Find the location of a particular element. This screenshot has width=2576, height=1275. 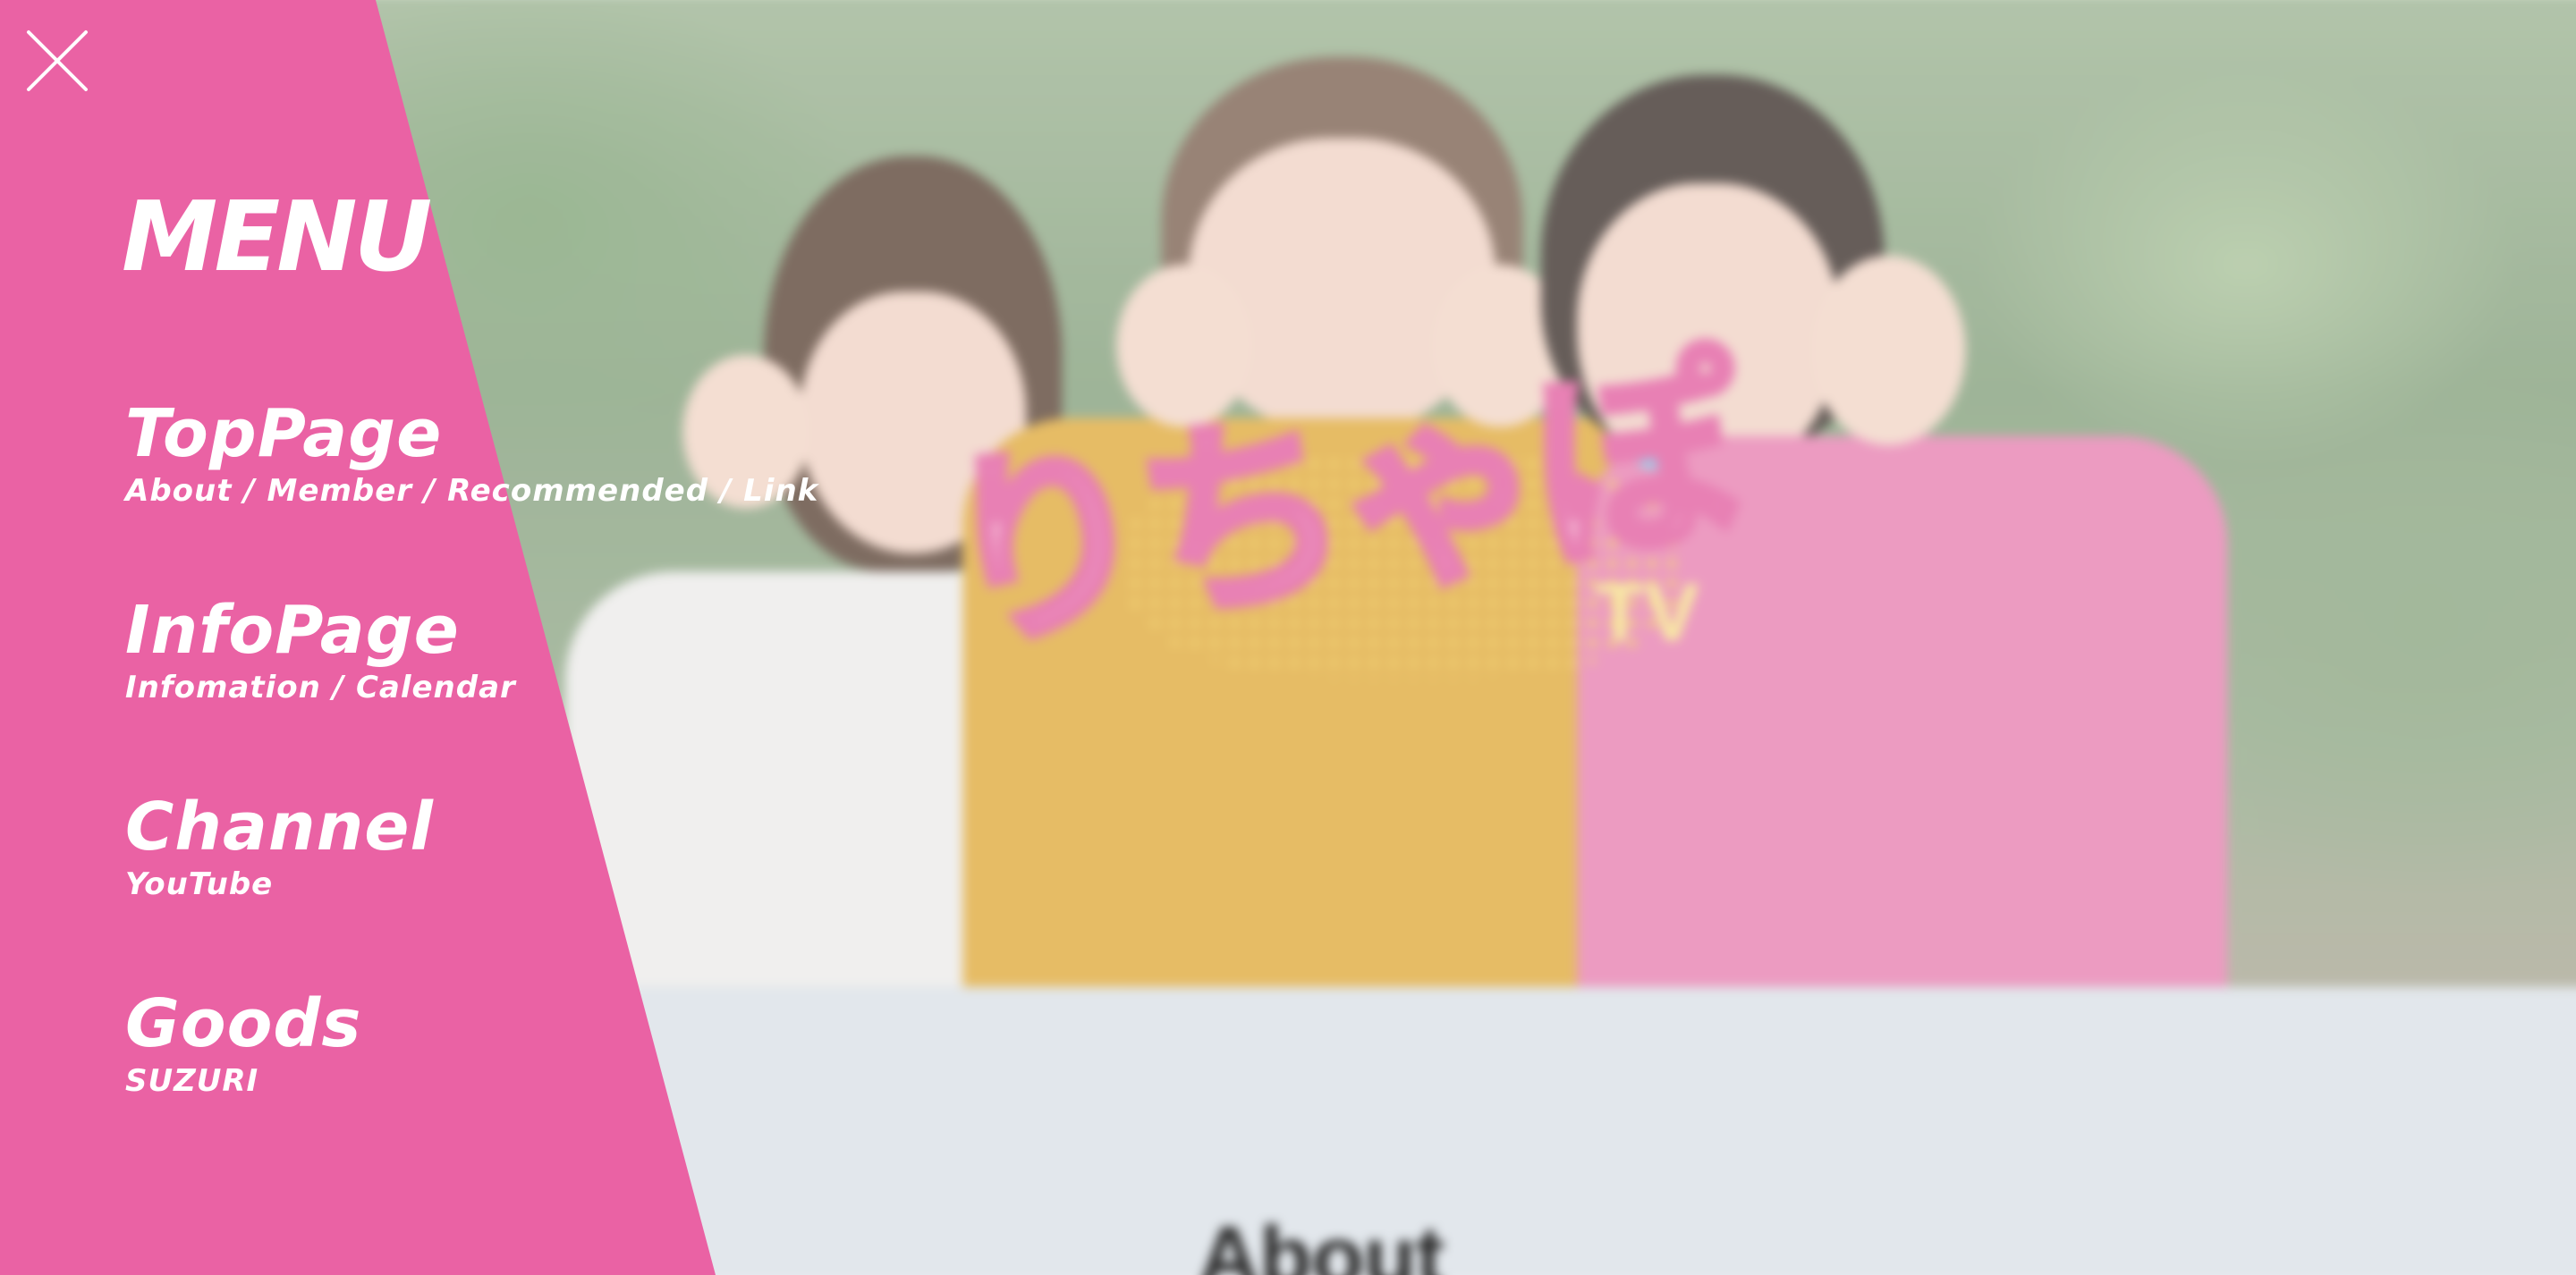

menu-item-sub: YouTube is located at coordinates (279, 884).